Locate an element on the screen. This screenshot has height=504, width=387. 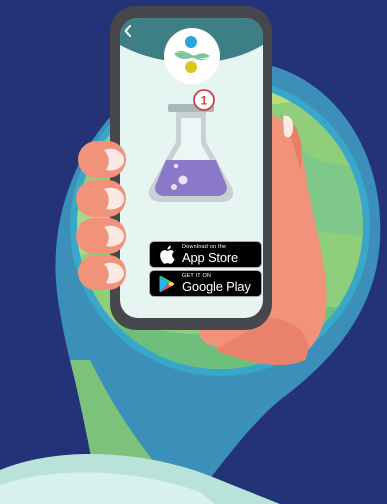
app-logo-icon is located at coordinates (192, 56).